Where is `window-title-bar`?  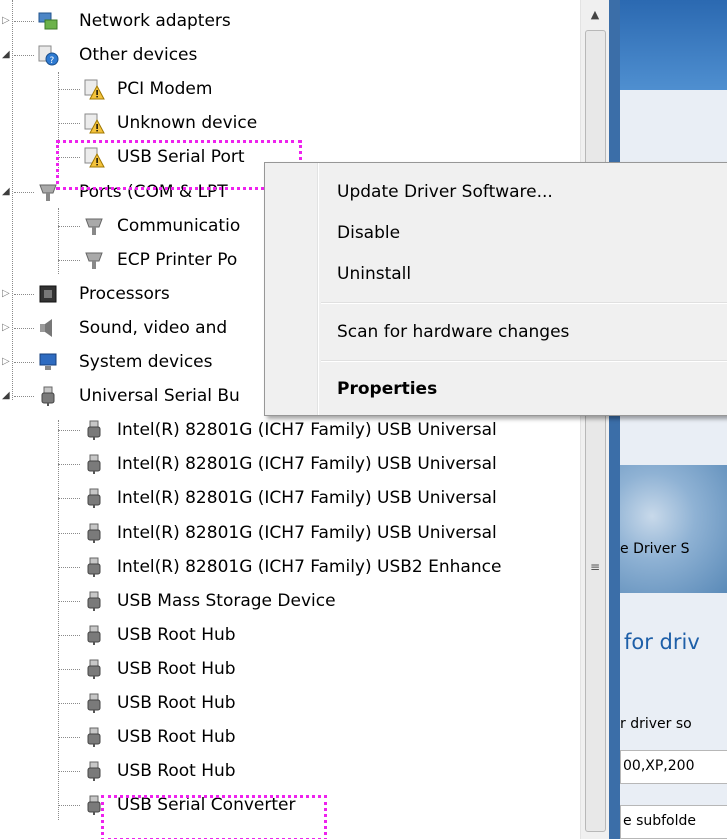 window-title-bar is located at coordinates (673, 45).